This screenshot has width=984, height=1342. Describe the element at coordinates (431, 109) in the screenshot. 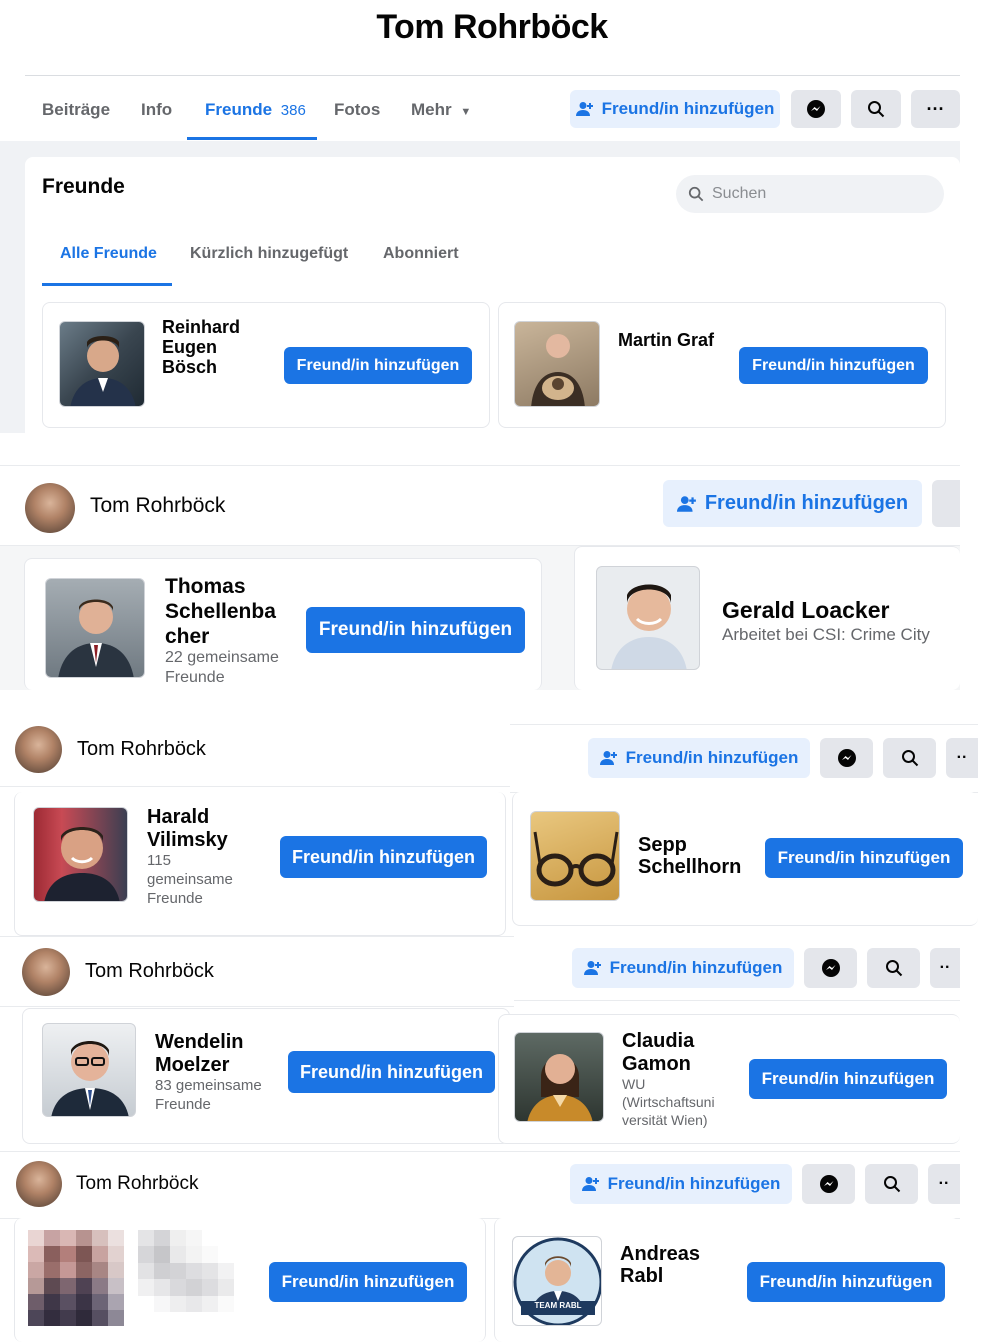

I see `tab-mehr-label: Mehr` at that location.